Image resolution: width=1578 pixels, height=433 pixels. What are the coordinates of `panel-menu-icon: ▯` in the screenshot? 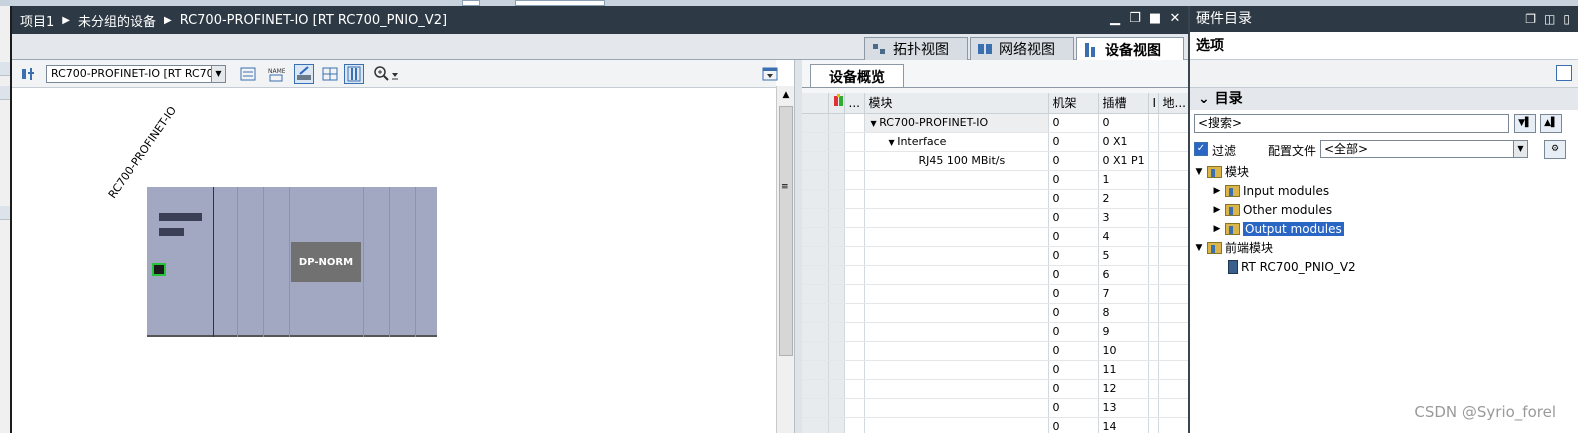 It's located at (1566, 19).